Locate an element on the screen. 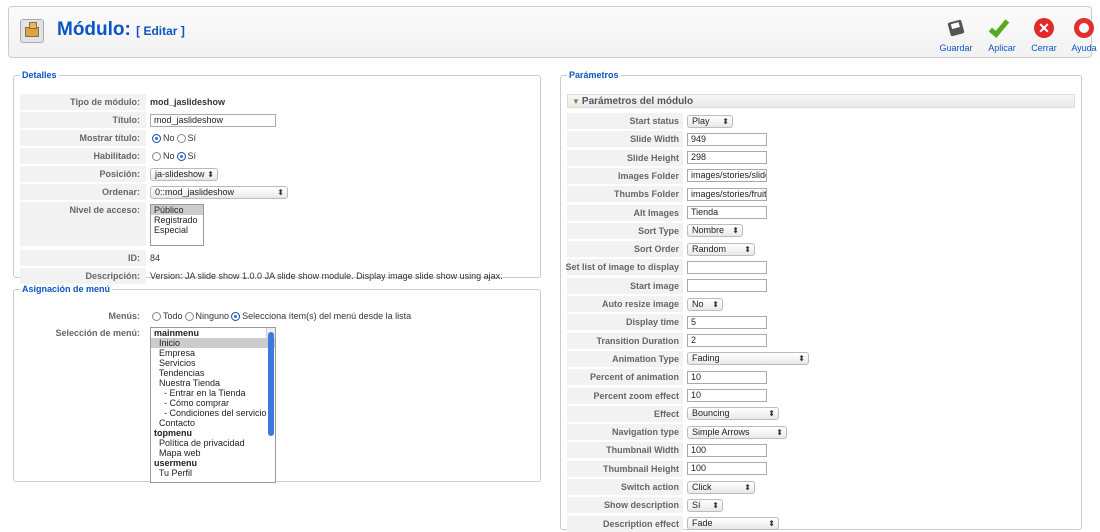 This screenshot has height=532, width=1100. param-input: Tienda is located at coordinates (727, 212).